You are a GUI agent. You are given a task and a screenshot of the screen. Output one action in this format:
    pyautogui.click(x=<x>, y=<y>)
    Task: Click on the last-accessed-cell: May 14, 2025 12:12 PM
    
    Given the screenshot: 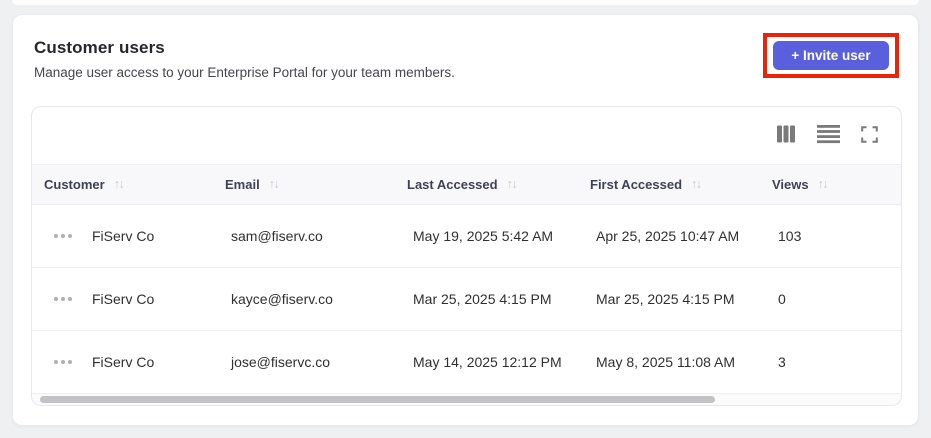 What is the action you would take?
    pyautogui.click(x=487, y=362)
    